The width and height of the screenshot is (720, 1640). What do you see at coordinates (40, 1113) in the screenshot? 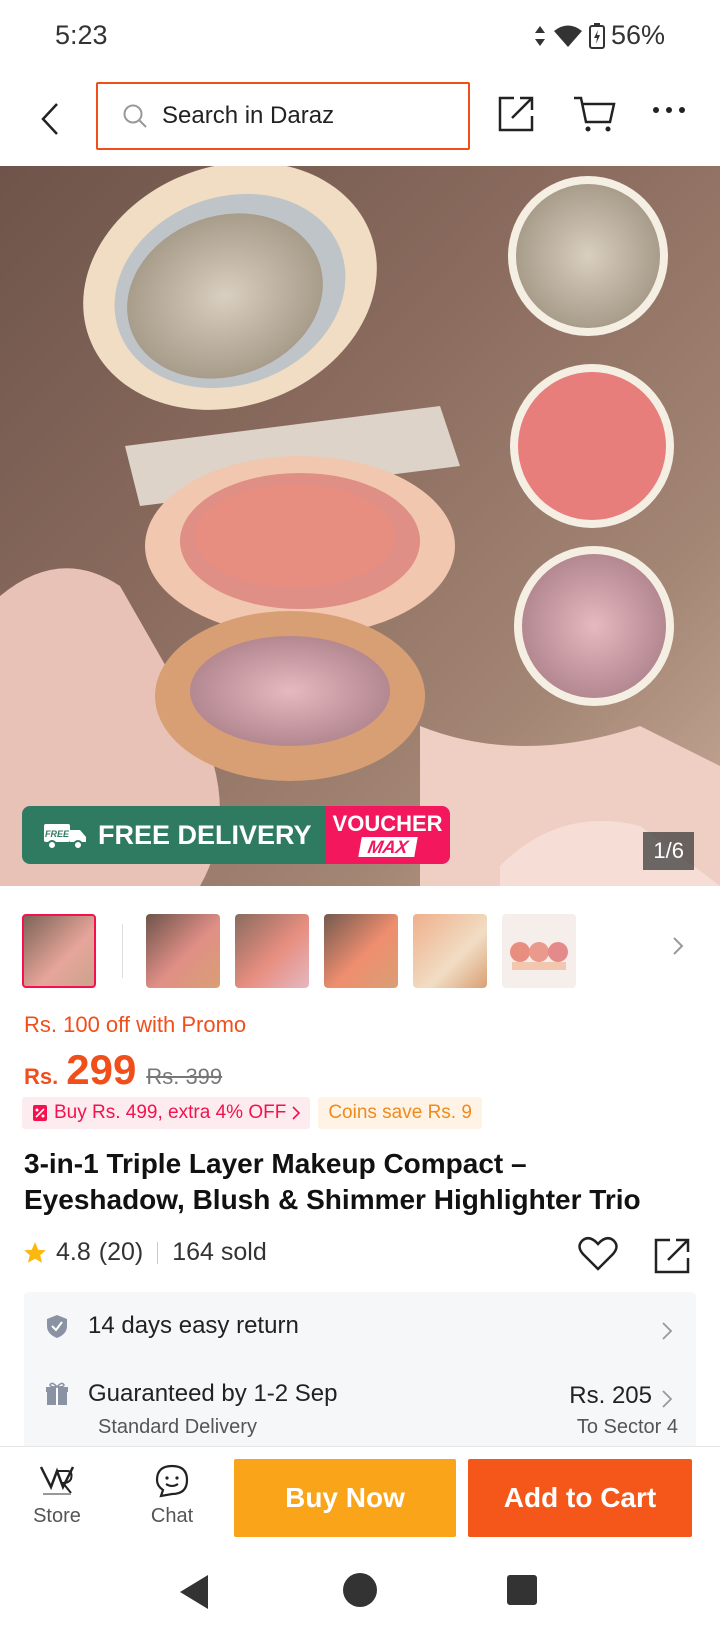
I see `voucher-icon` at bounding box center [40, 1113].